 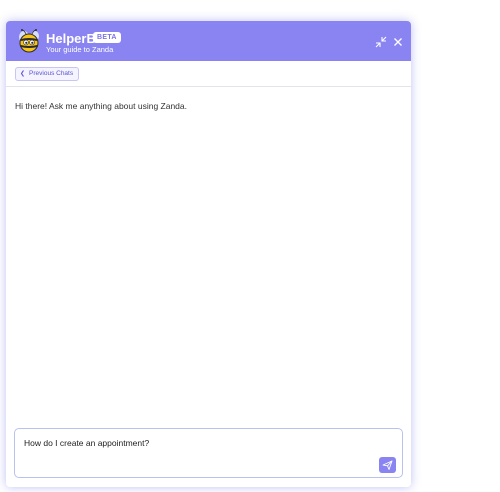 I want to click on beta-badge: BETA, so click(x=107, y=37).